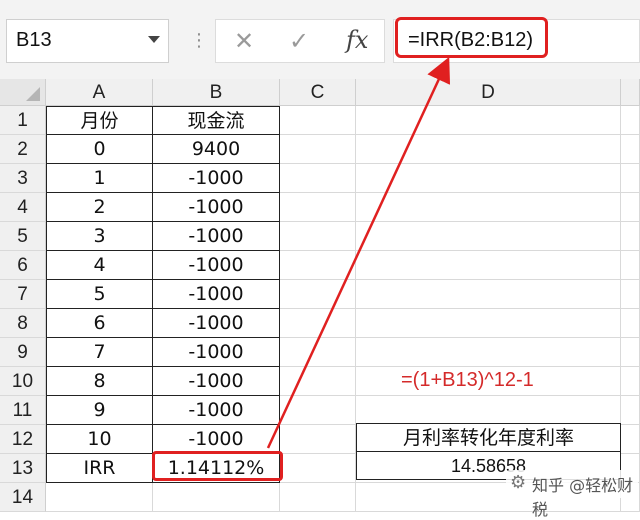 Image resolution: width=640 pixels, height=520 pixels. Describe the element at coordinates (467, 380) in the screenshot. I see `annual-rate-formula-note: =(1+B13)^12-1` at that location.